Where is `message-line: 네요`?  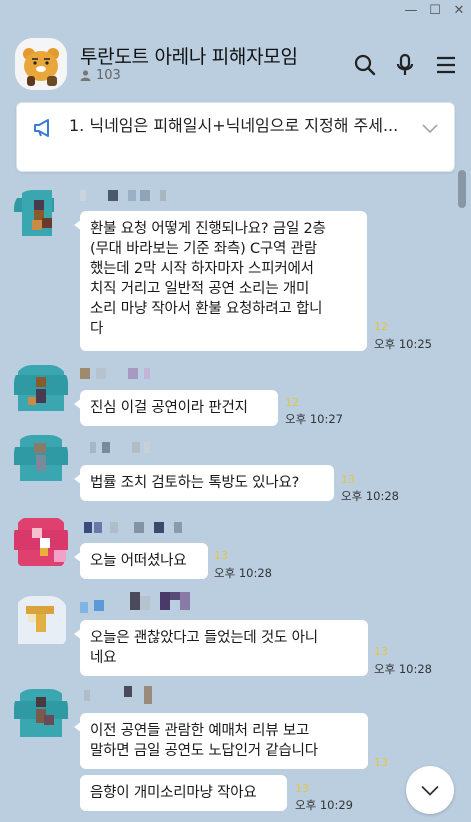 message-line: 네요 is located at coordinates (103, 658).